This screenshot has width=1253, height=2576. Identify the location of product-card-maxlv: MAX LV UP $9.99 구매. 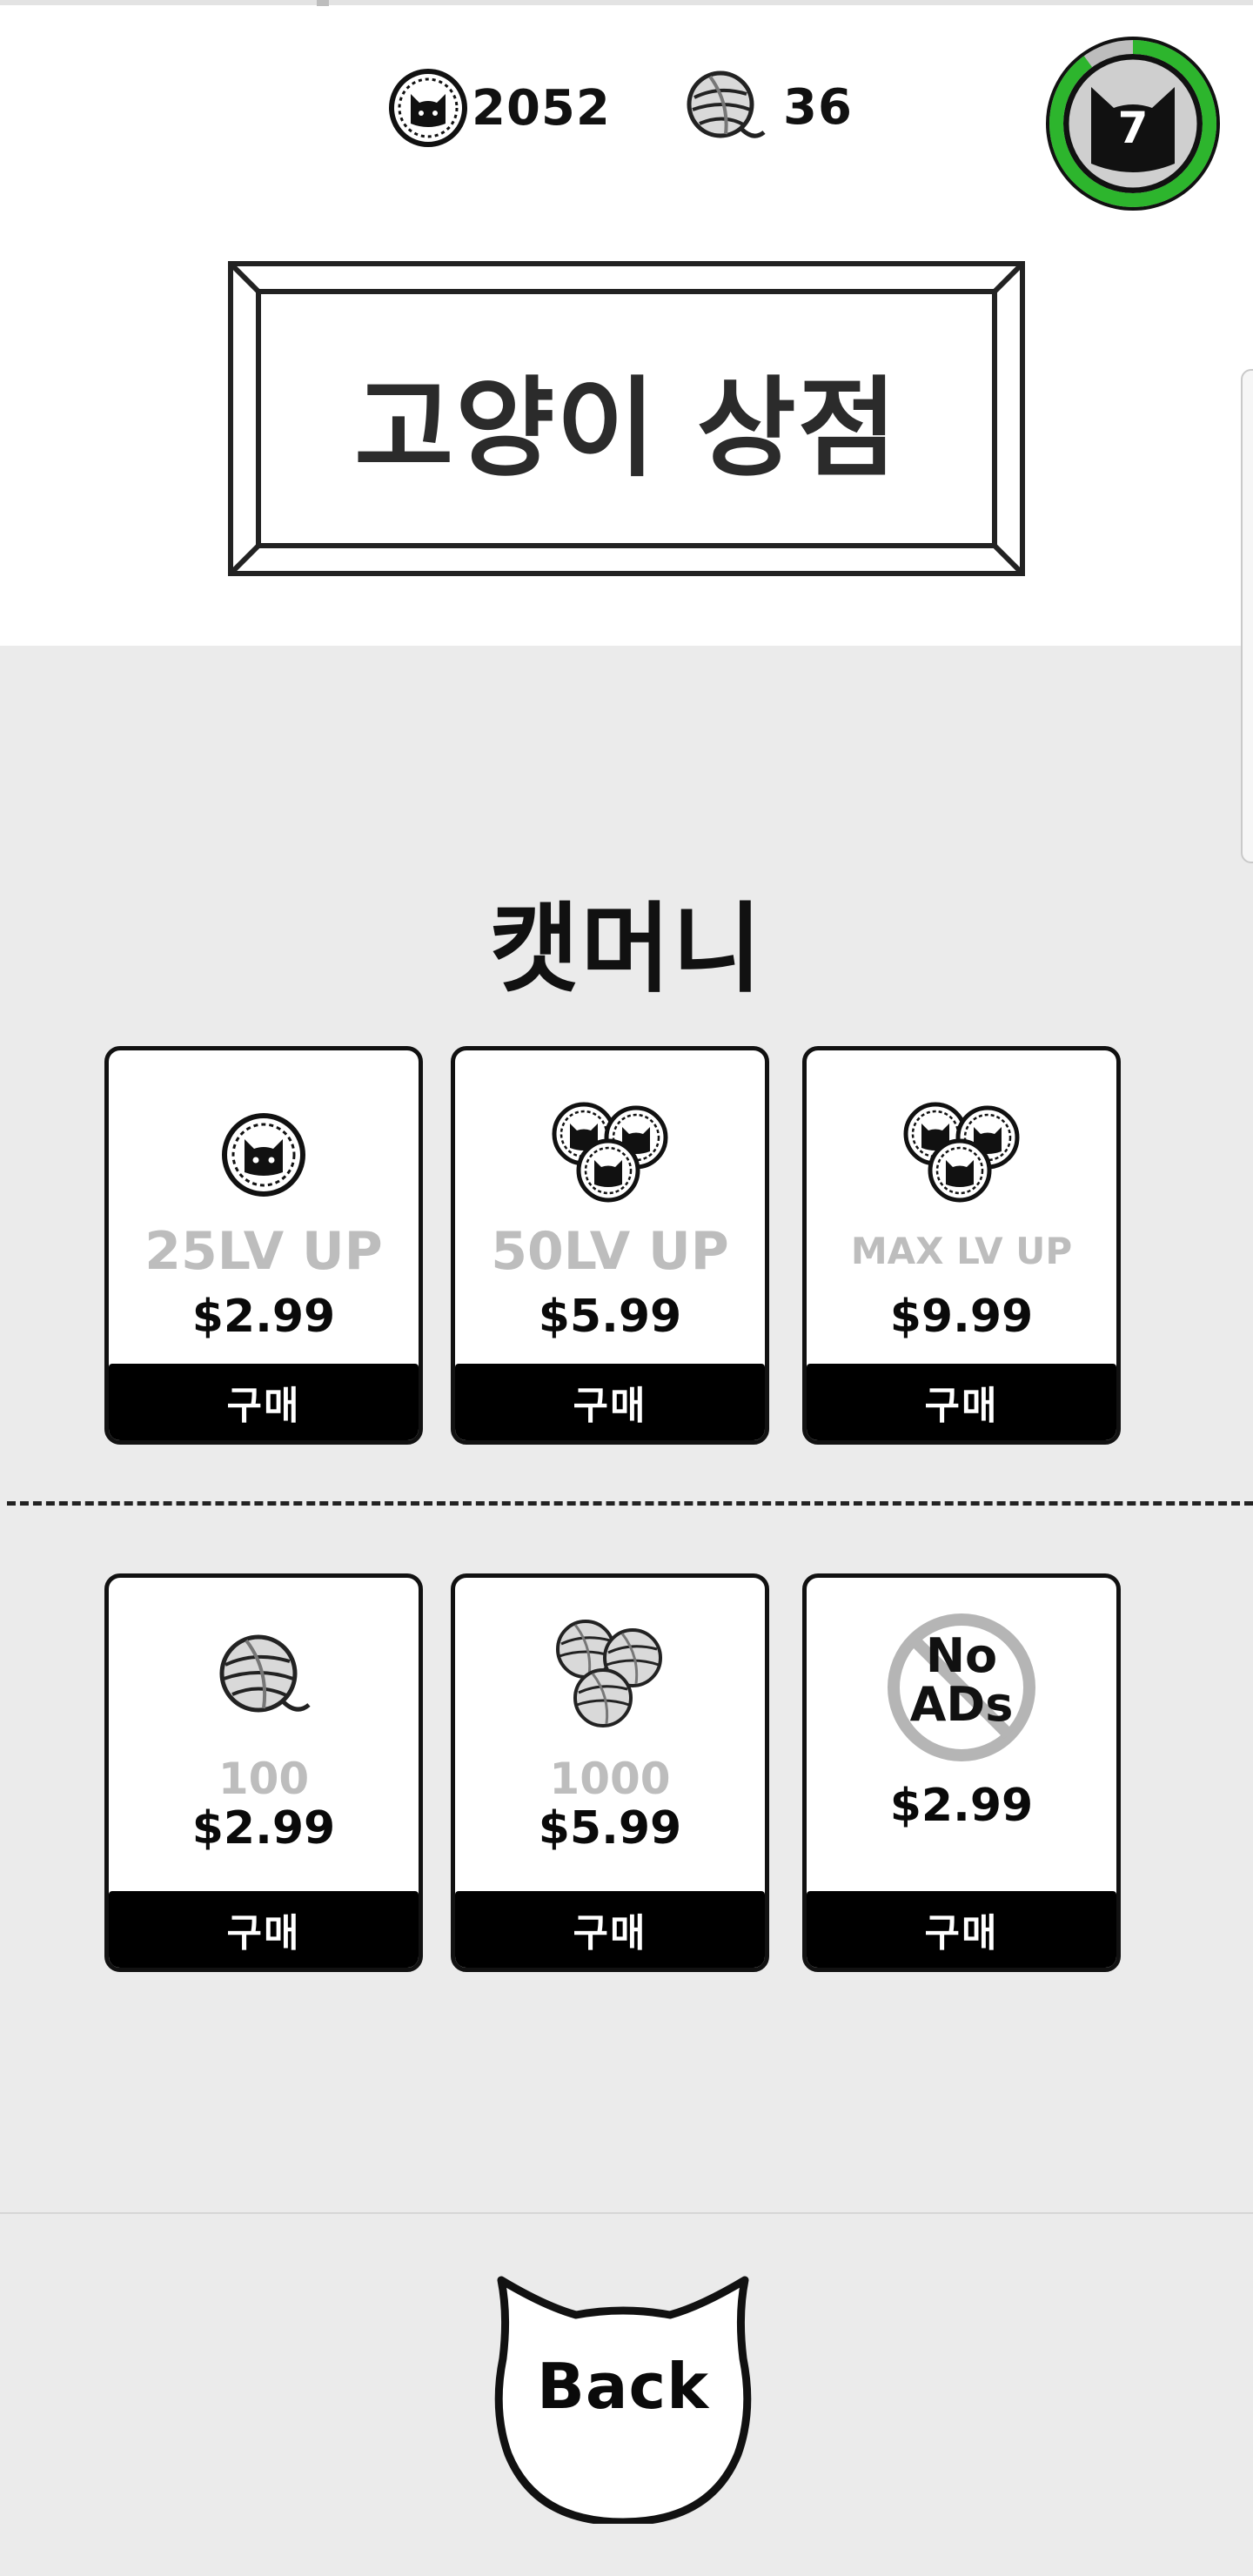
(962, 1246).